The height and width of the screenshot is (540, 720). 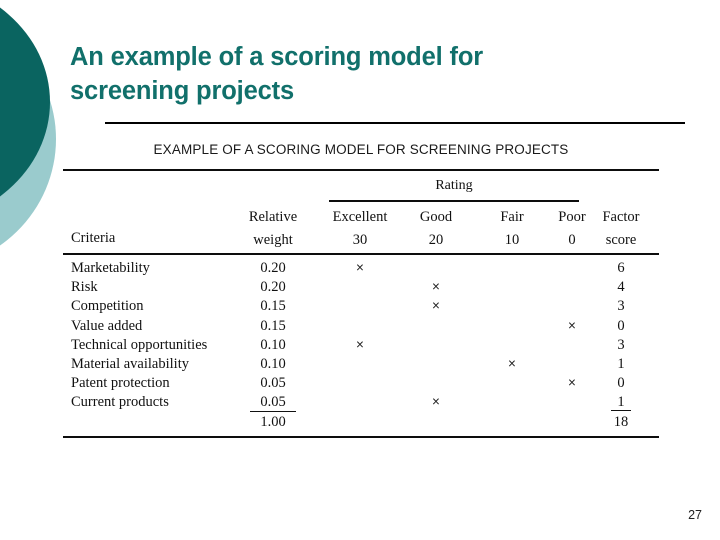 I want to click on cell-weight-total: 1.00, so click(x=273, y=421).